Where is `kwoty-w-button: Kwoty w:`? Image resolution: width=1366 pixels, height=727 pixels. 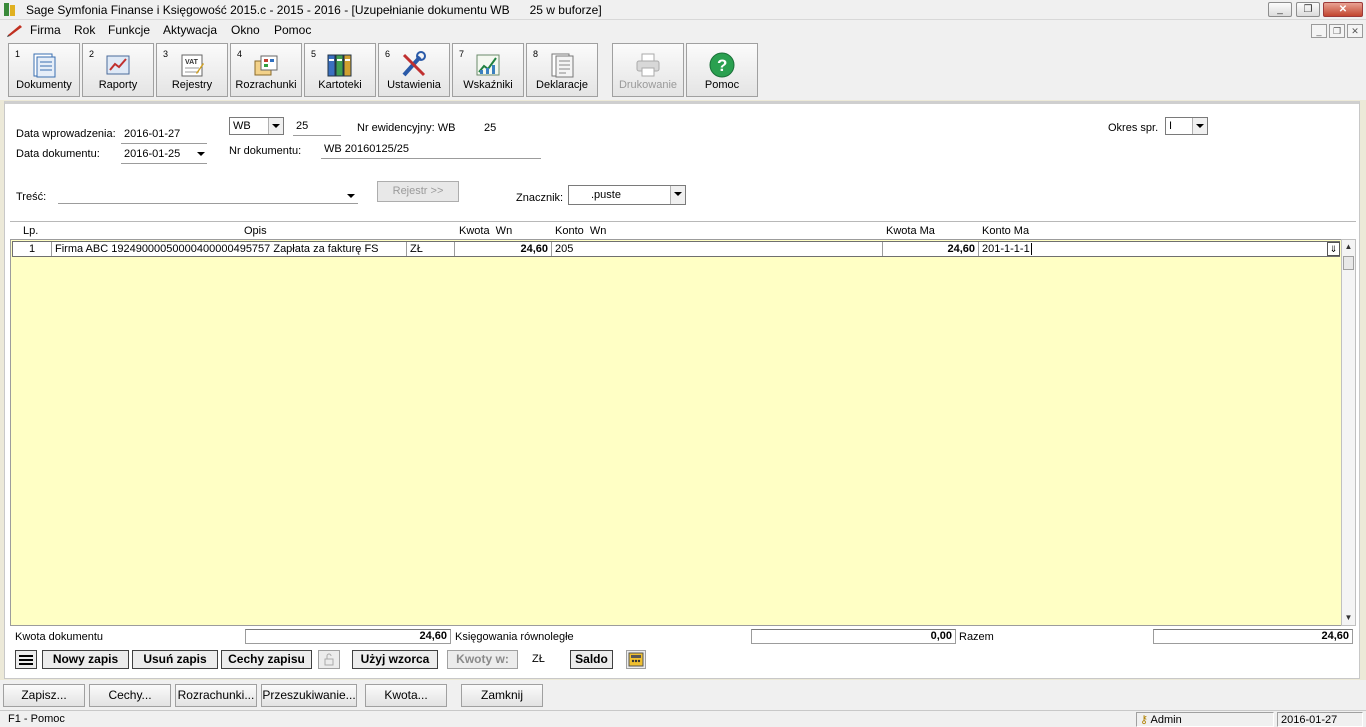
kwoty-w-button: Kwoty w: is located at coordinates (482, 659).